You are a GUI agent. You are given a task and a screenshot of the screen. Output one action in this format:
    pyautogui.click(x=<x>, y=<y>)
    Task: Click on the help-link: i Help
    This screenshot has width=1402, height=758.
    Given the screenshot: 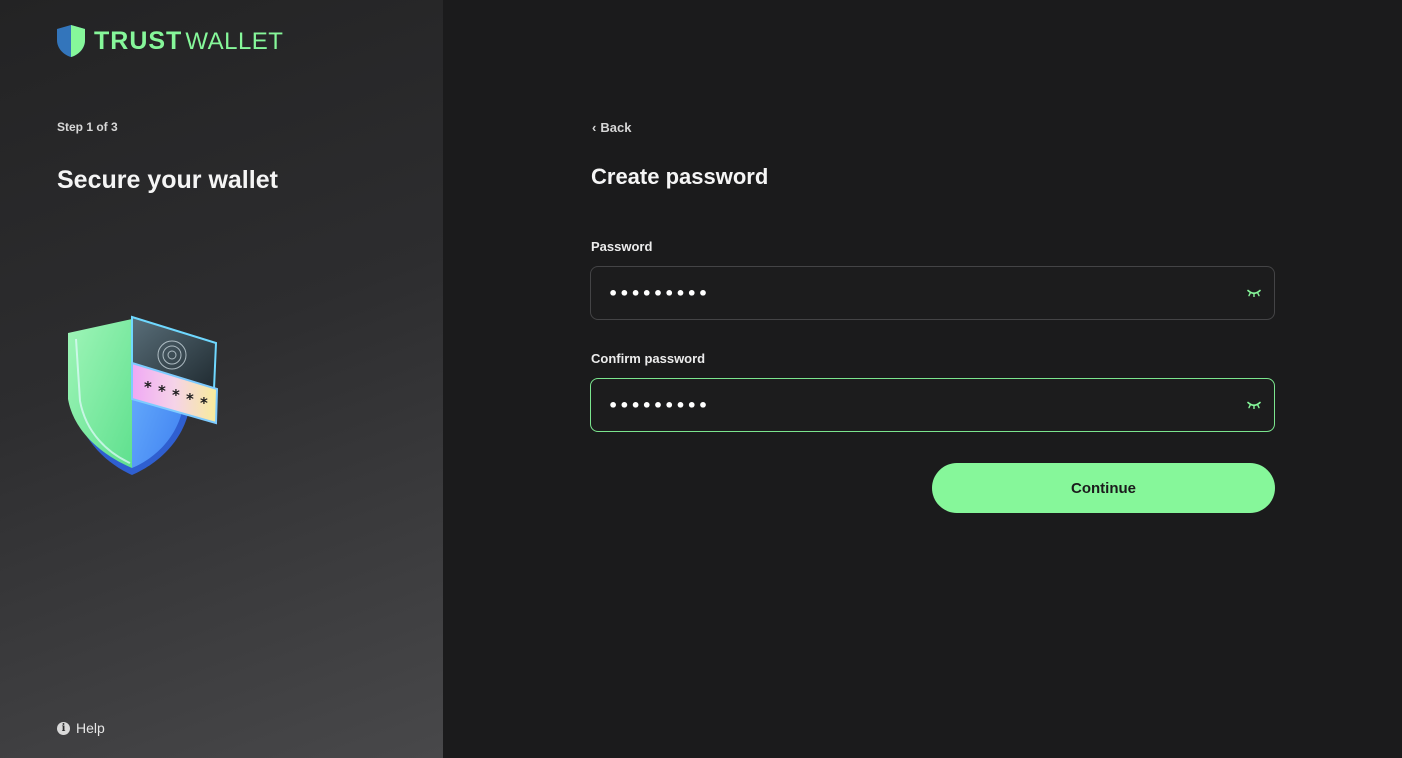 What is the action you would take?
    pyautogui.click(x=81, y=728)
    